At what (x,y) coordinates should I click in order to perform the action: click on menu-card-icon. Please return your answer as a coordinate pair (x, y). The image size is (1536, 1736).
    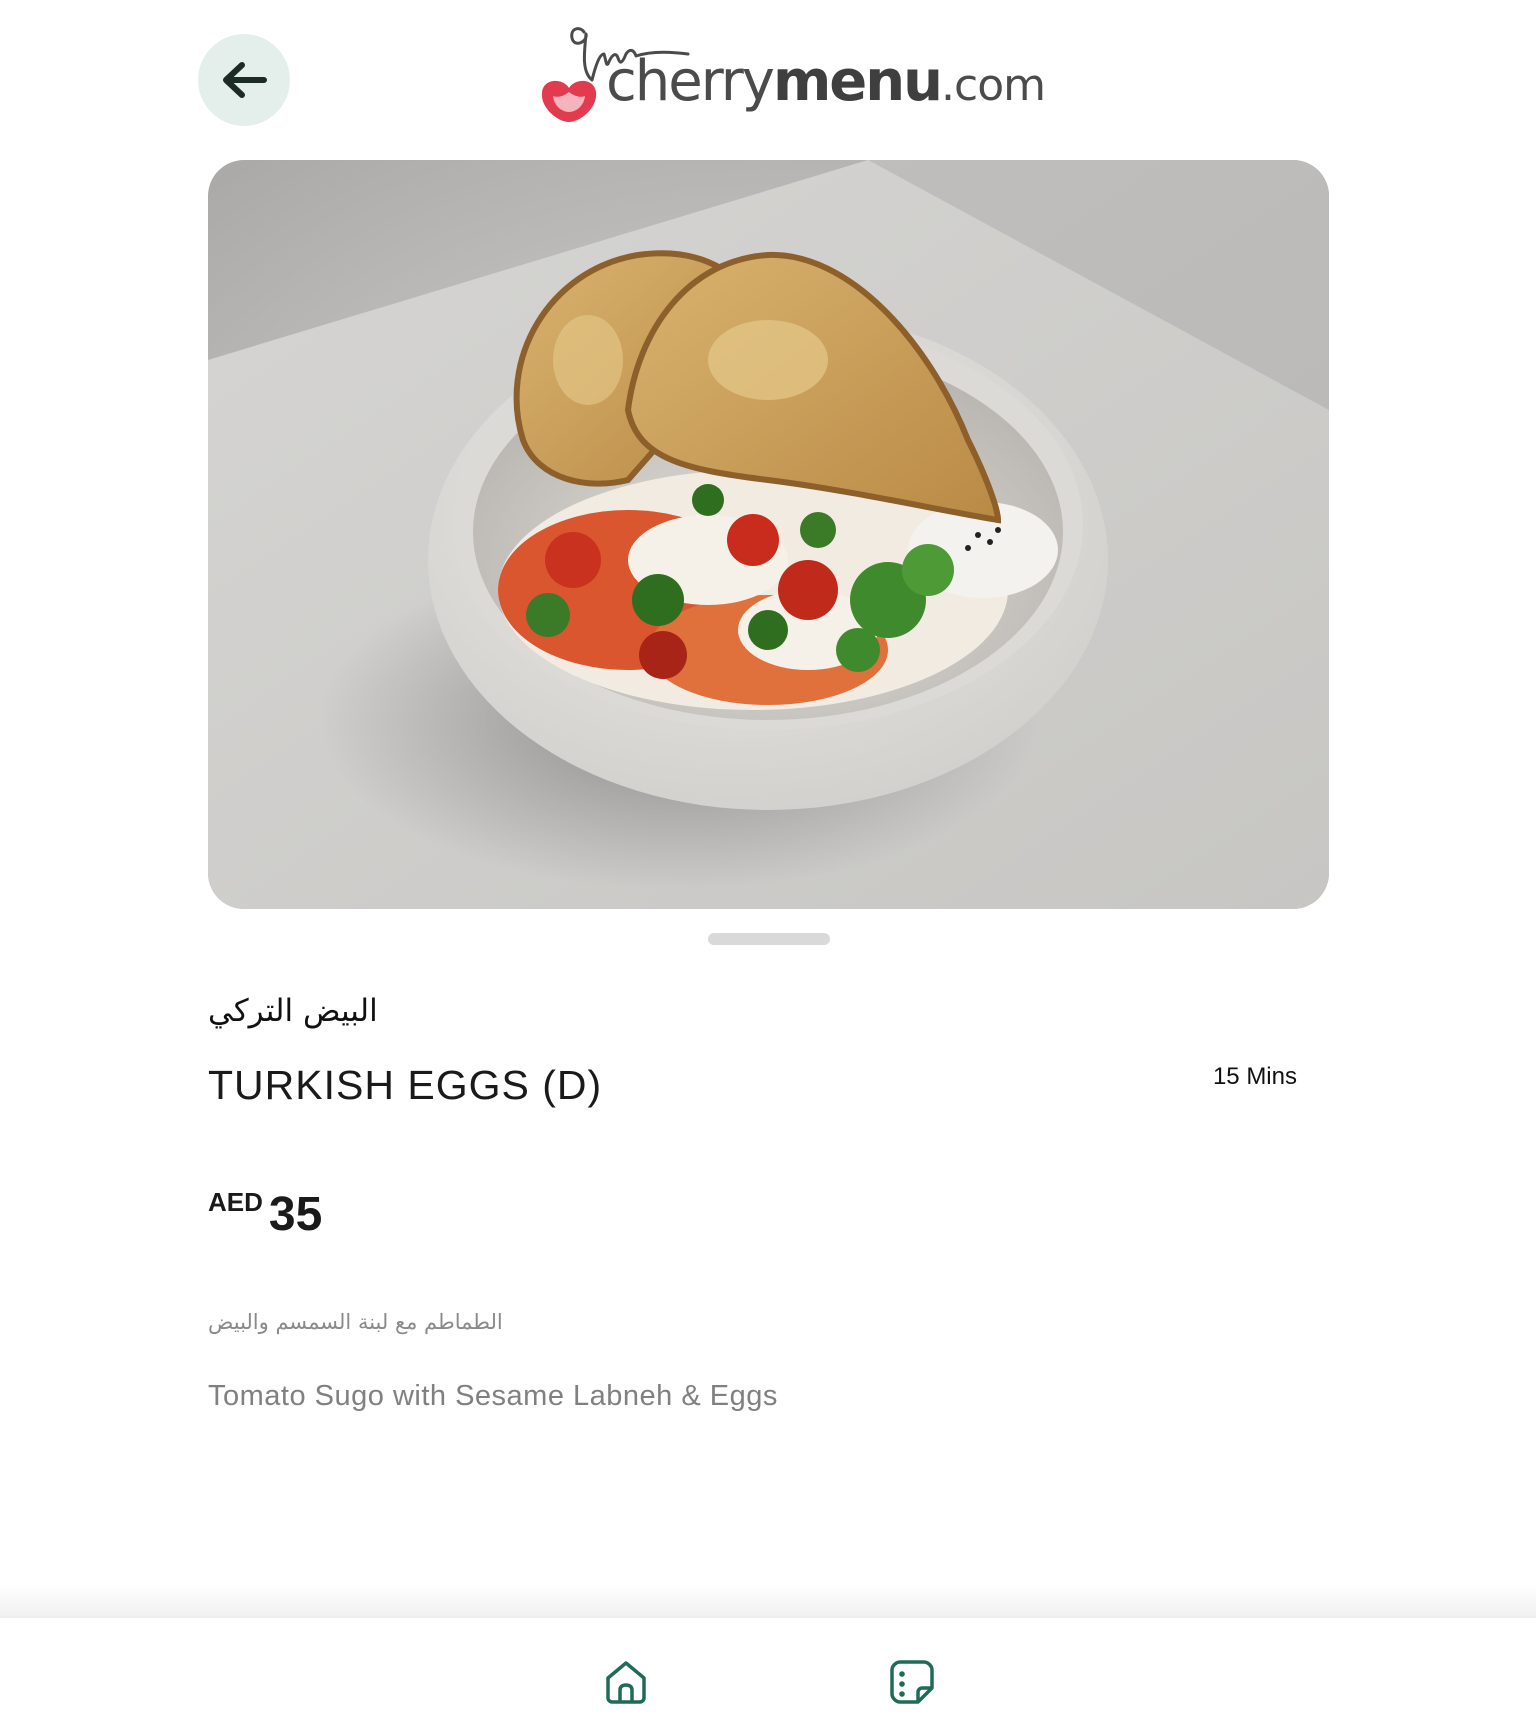
    Looking at the image, I should click on (912, 1682).